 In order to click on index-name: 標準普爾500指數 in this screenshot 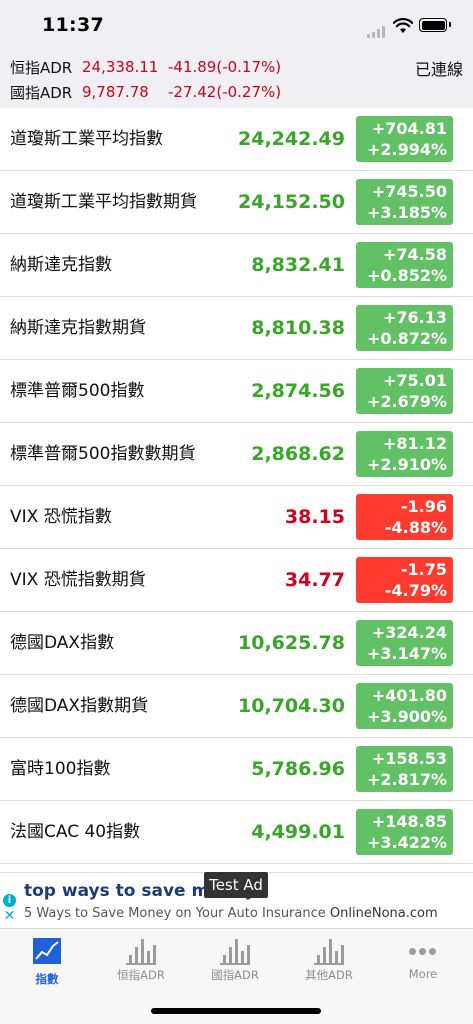, I will do `click(77, 391)`.